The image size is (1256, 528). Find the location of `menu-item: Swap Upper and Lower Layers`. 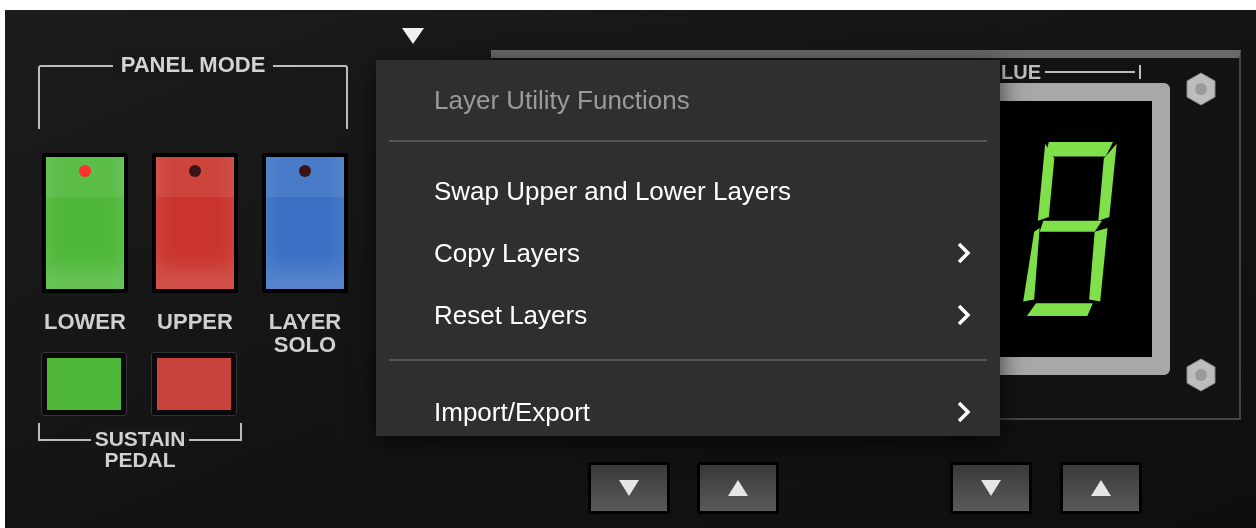

menu-item: Swap Upper and Lower Layers is located at coordinates (688, 191).